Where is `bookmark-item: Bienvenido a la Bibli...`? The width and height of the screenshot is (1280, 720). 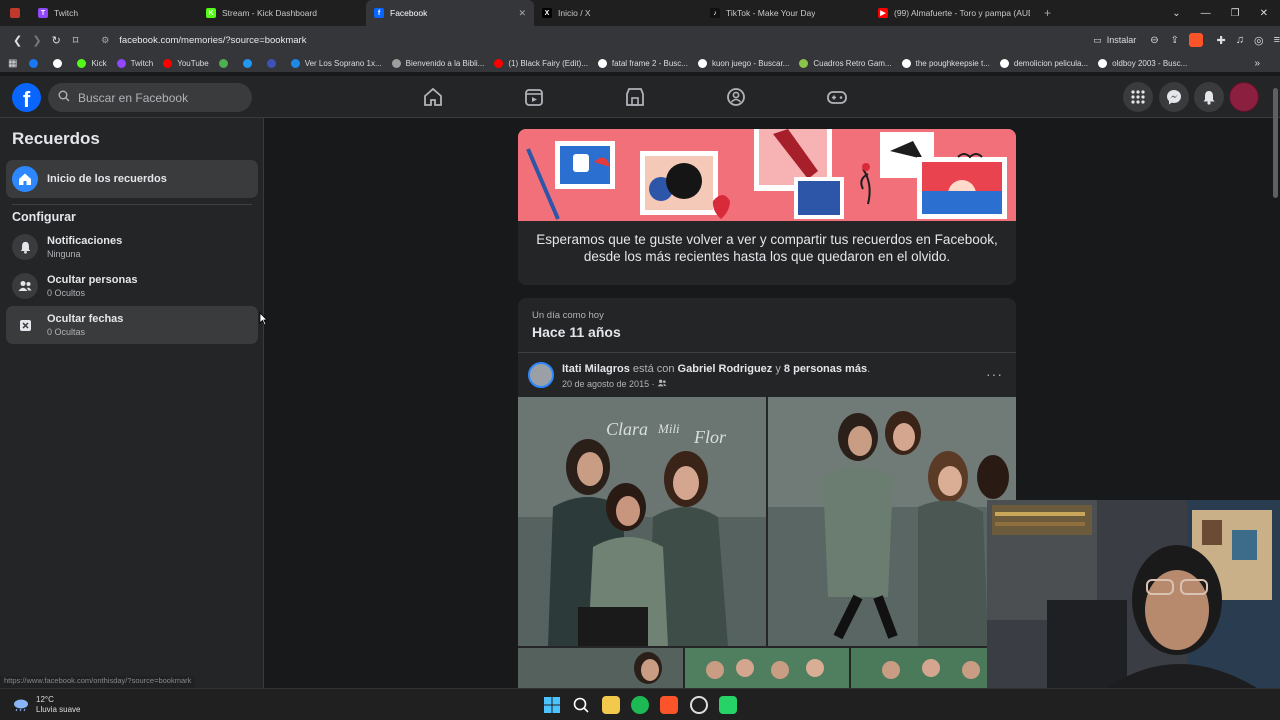 bookmark-item: Bienvenido a la Bibli... is located at coordinates (437, 63).